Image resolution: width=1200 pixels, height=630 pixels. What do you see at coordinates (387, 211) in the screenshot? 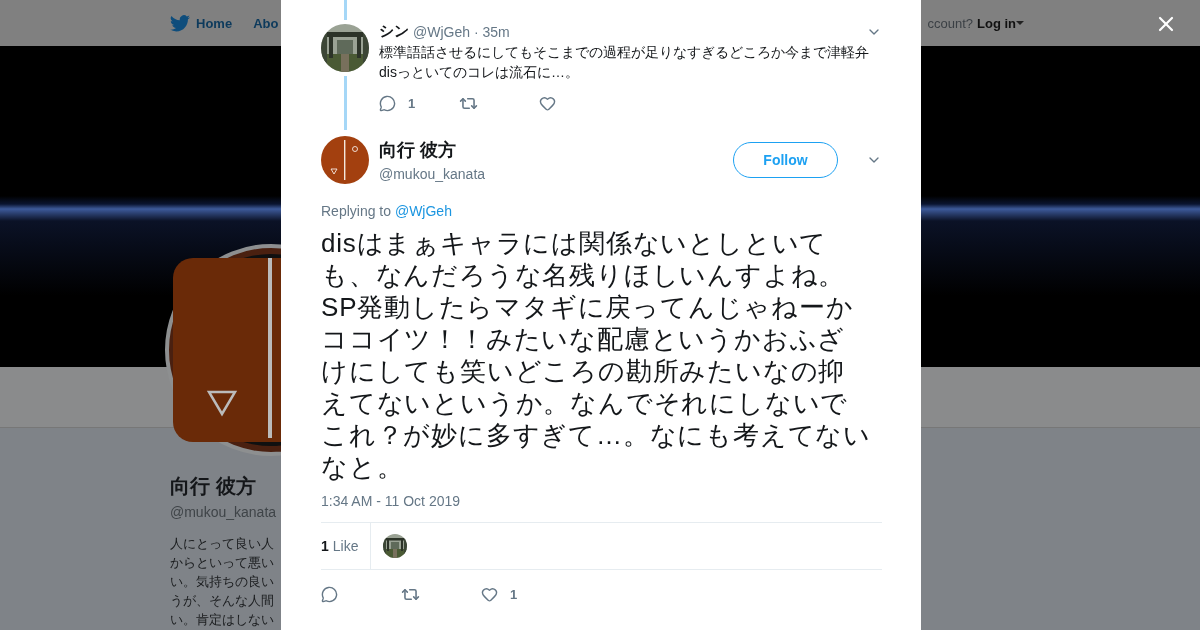
I see `replying-to-text: Replying to @WjGeh` at bounding box center [387, 211].